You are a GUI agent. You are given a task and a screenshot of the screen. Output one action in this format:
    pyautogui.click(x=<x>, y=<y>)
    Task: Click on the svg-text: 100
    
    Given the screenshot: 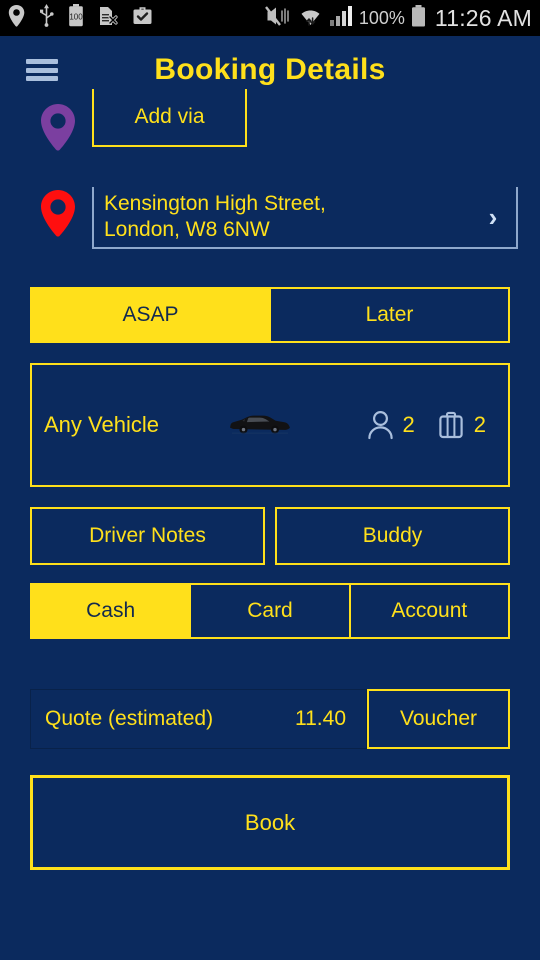 What is the action you would take?
    pyautogui.click(x=76, y=17)
    